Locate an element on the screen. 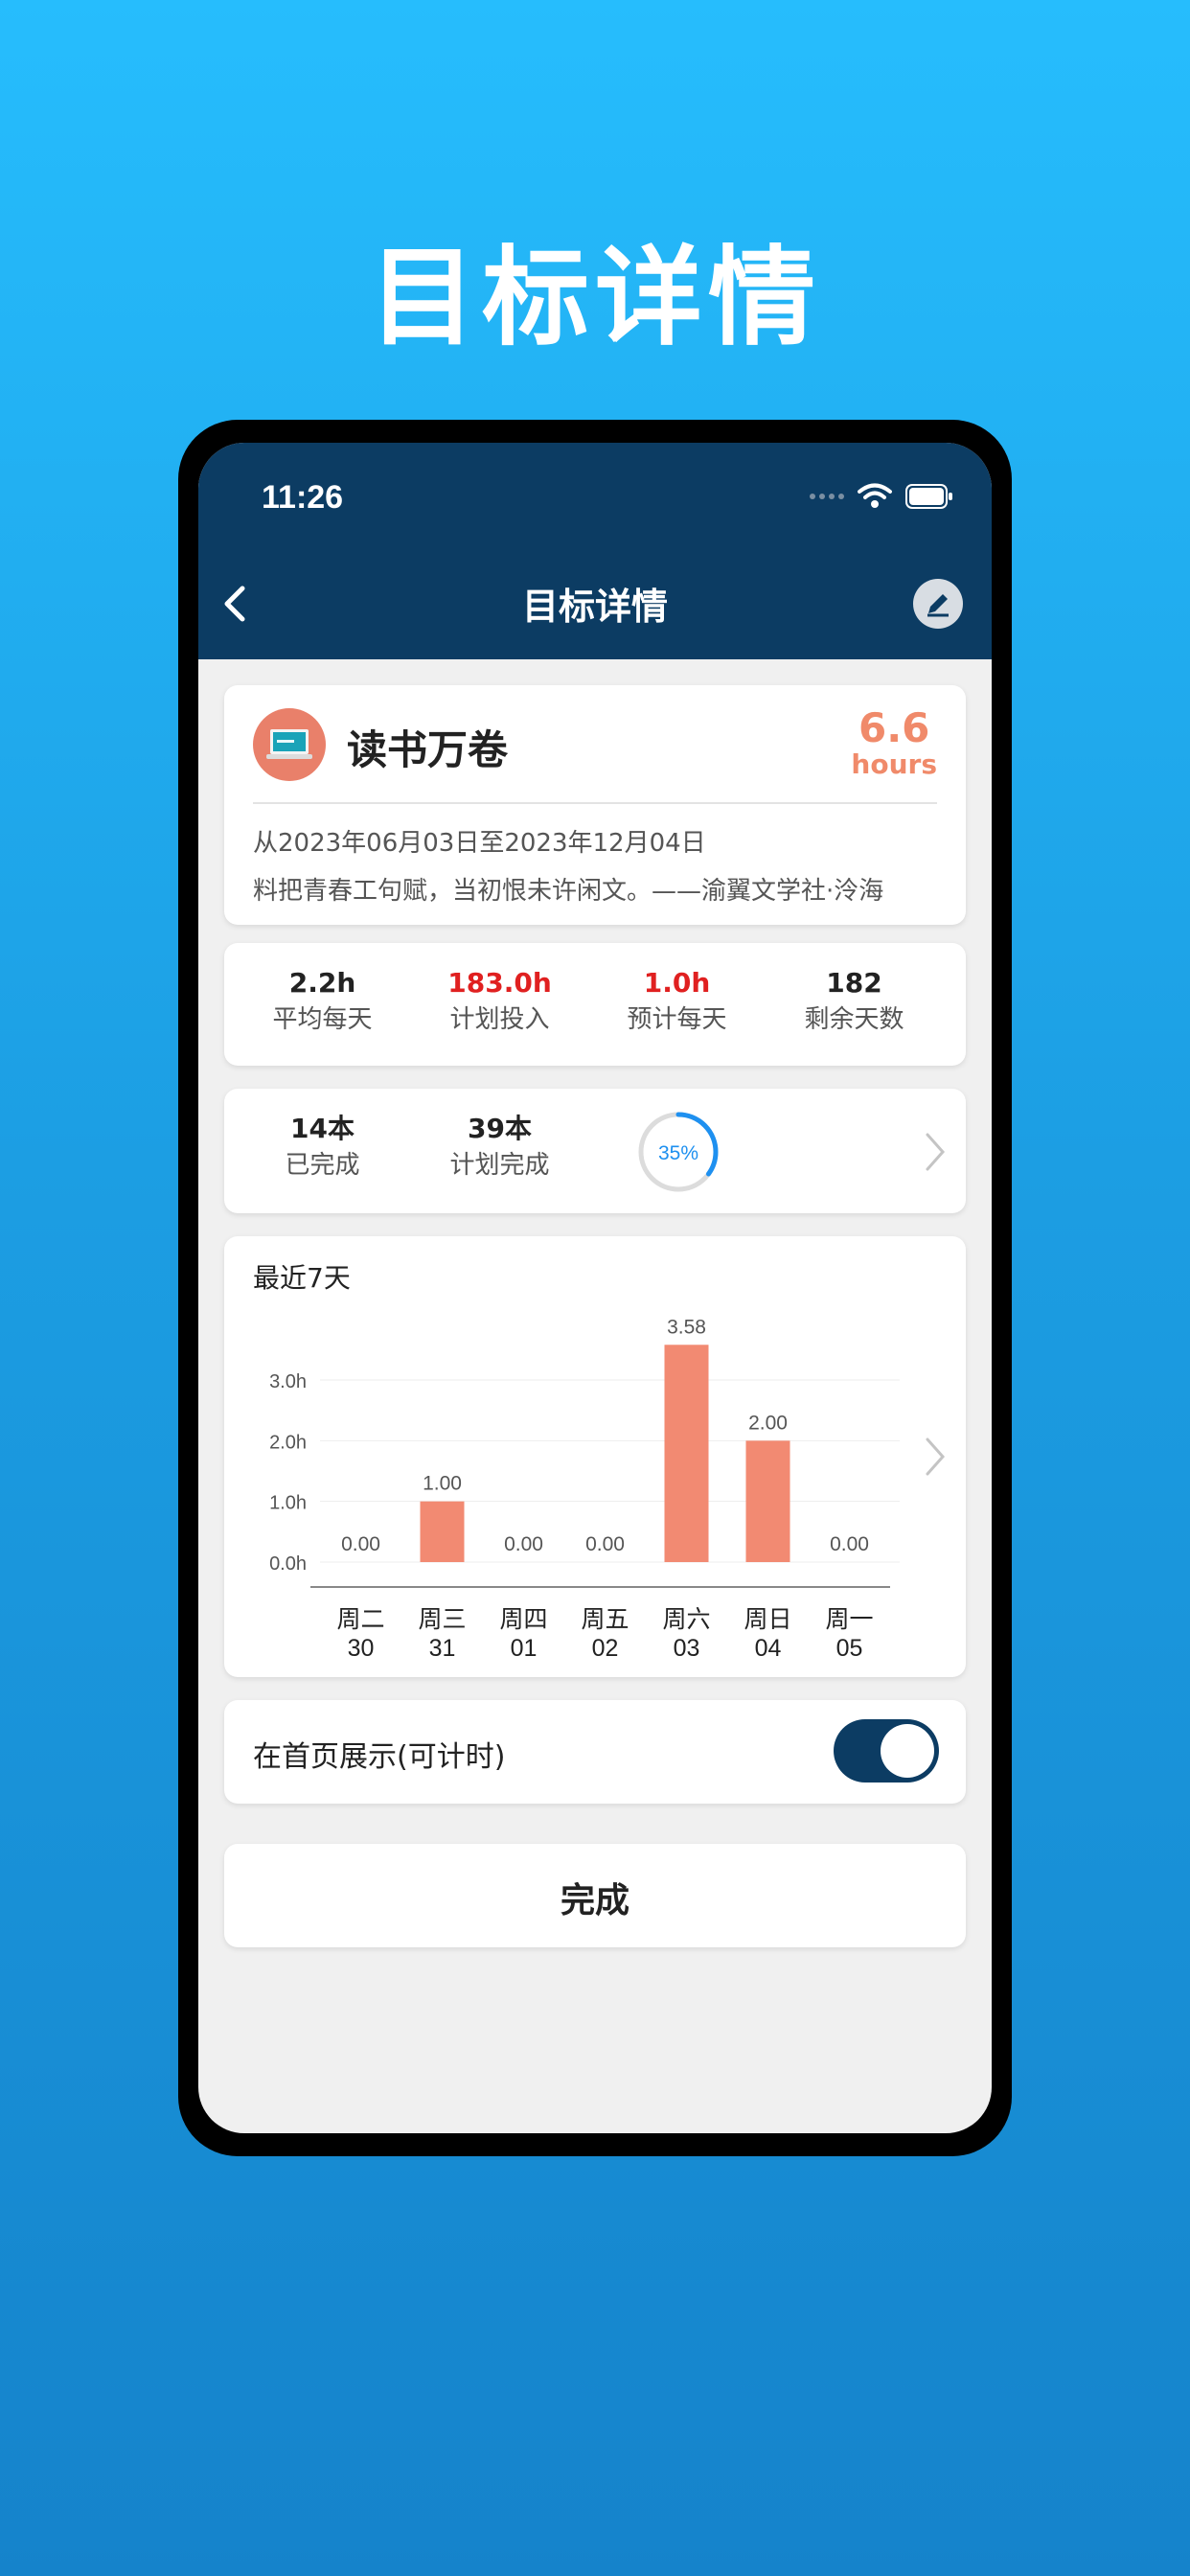  books-progress-card: 14本 已完成 39本 计划完成 35% is located at coordinates (595, 1151).